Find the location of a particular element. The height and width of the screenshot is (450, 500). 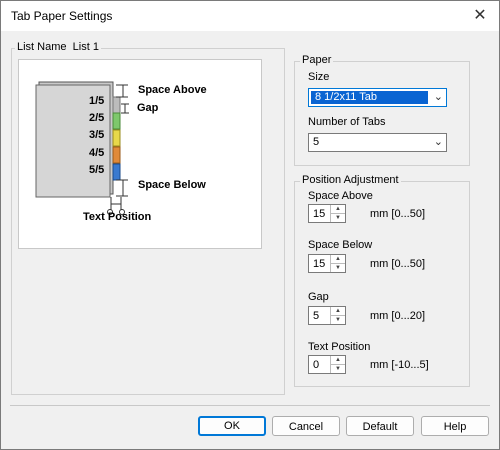

list-name-caption: List Name is located at coordinates (42, 47).